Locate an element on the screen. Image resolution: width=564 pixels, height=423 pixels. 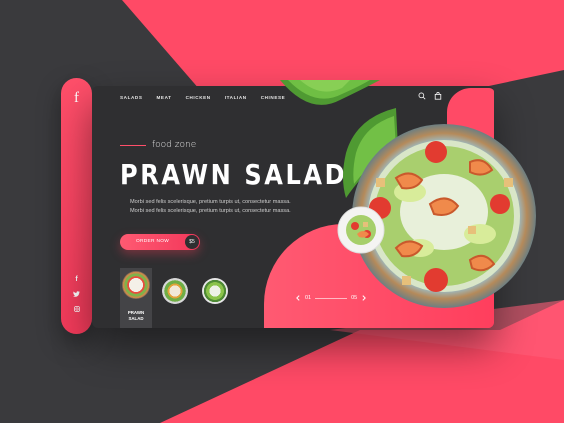
search-icon is located at coordinates (422, 96).